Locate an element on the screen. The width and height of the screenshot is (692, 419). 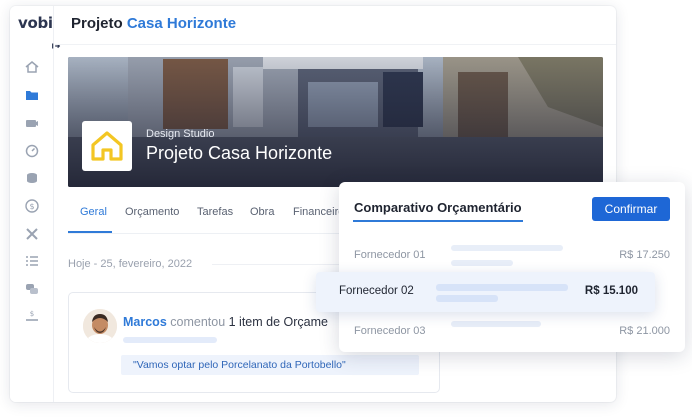
confirm-button: Confirmar is located at coordinates (631, 209).